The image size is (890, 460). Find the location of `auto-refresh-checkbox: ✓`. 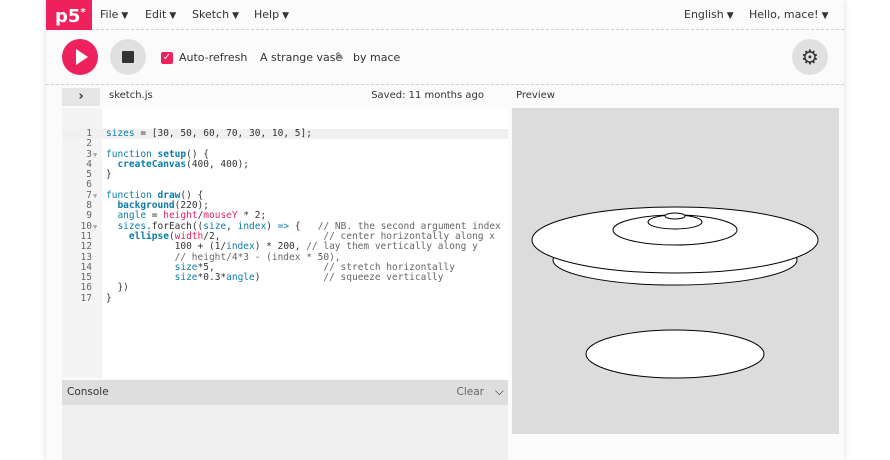

auto-refresh-checkbox: ✓ is located at coordinates (167, 58).